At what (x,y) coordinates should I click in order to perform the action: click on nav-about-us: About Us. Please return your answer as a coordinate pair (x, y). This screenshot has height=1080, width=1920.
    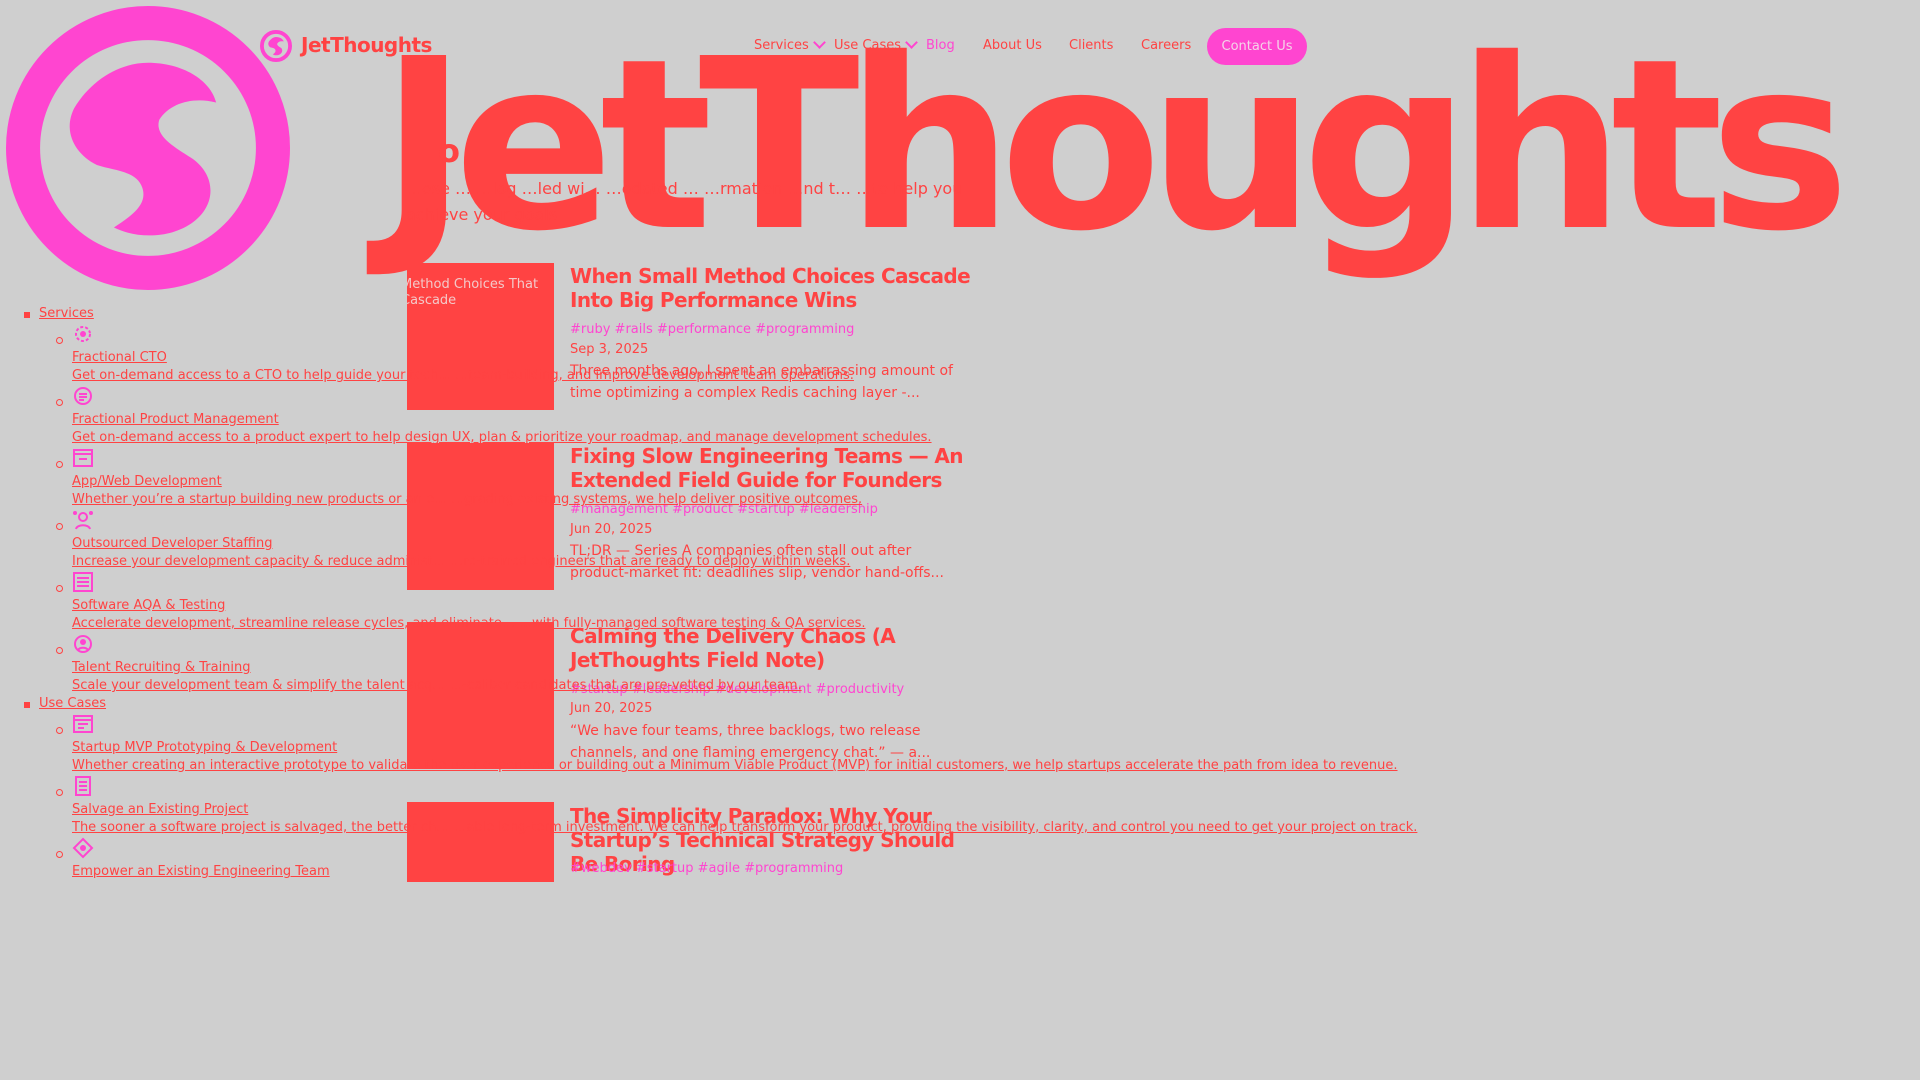
    Looking at the image, I should click on (1012, 45).